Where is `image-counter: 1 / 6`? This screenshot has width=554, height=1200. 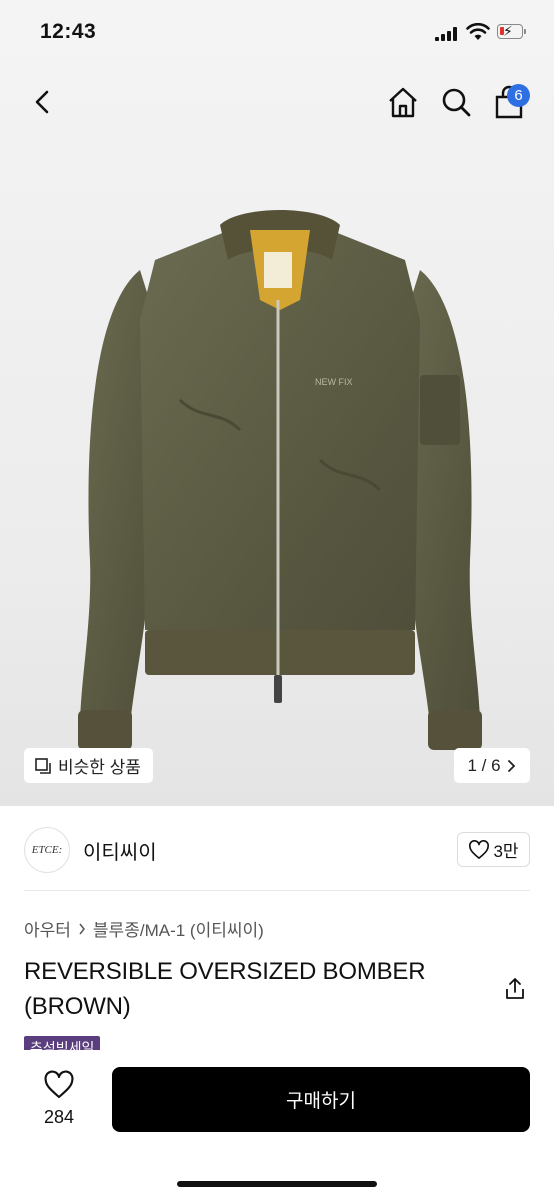
image-counter: 1 / 6 is located at coordinates (484, 765).